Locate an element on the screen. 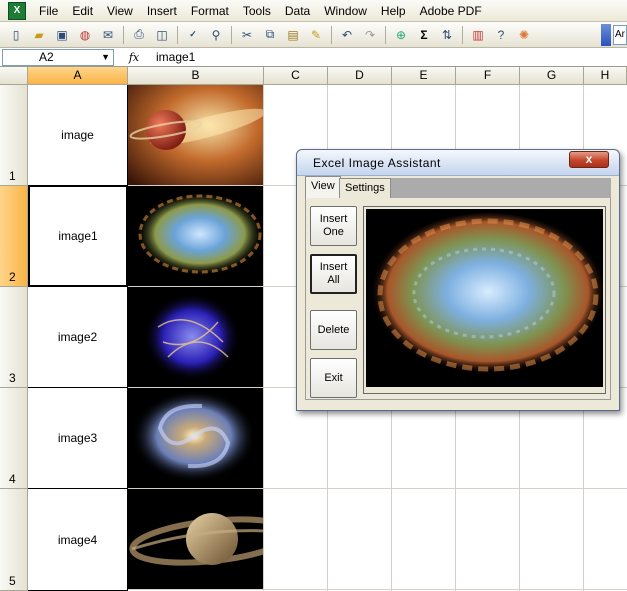 This screenshot has height=591, width=627. cell-a3: image2 is located at coordinates (78, 337).